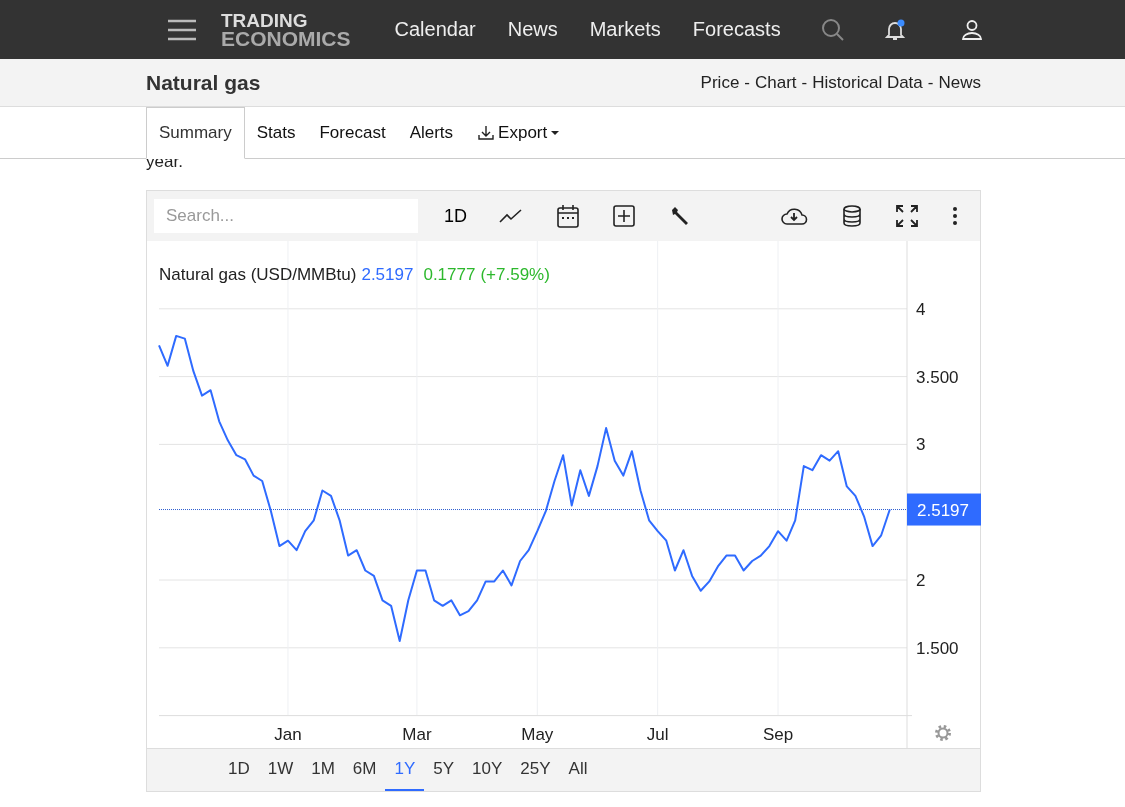 This screenshot has width=1125, height=807. What do you see at coordinates (288, 734) in the screenshot?
I see `axis-label: Jan` at bounding box center [288, 734].